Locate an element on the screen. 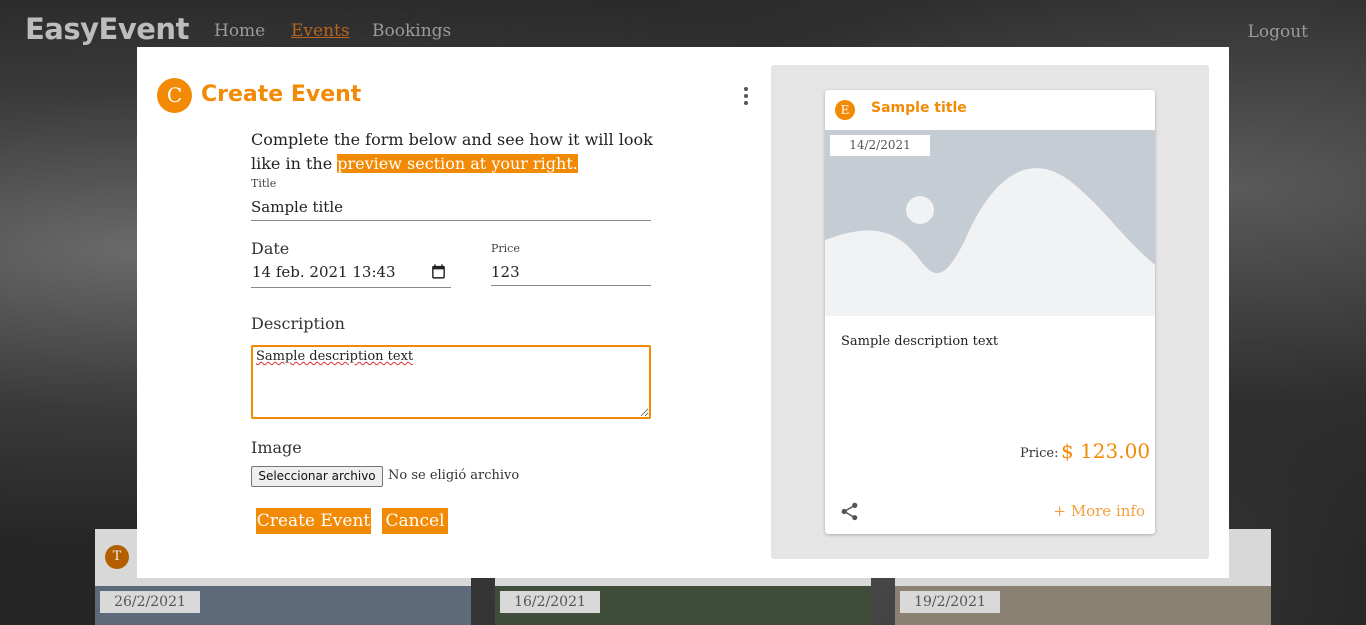  event-date: 26/2/2021 is located at coordinates (150, 602).